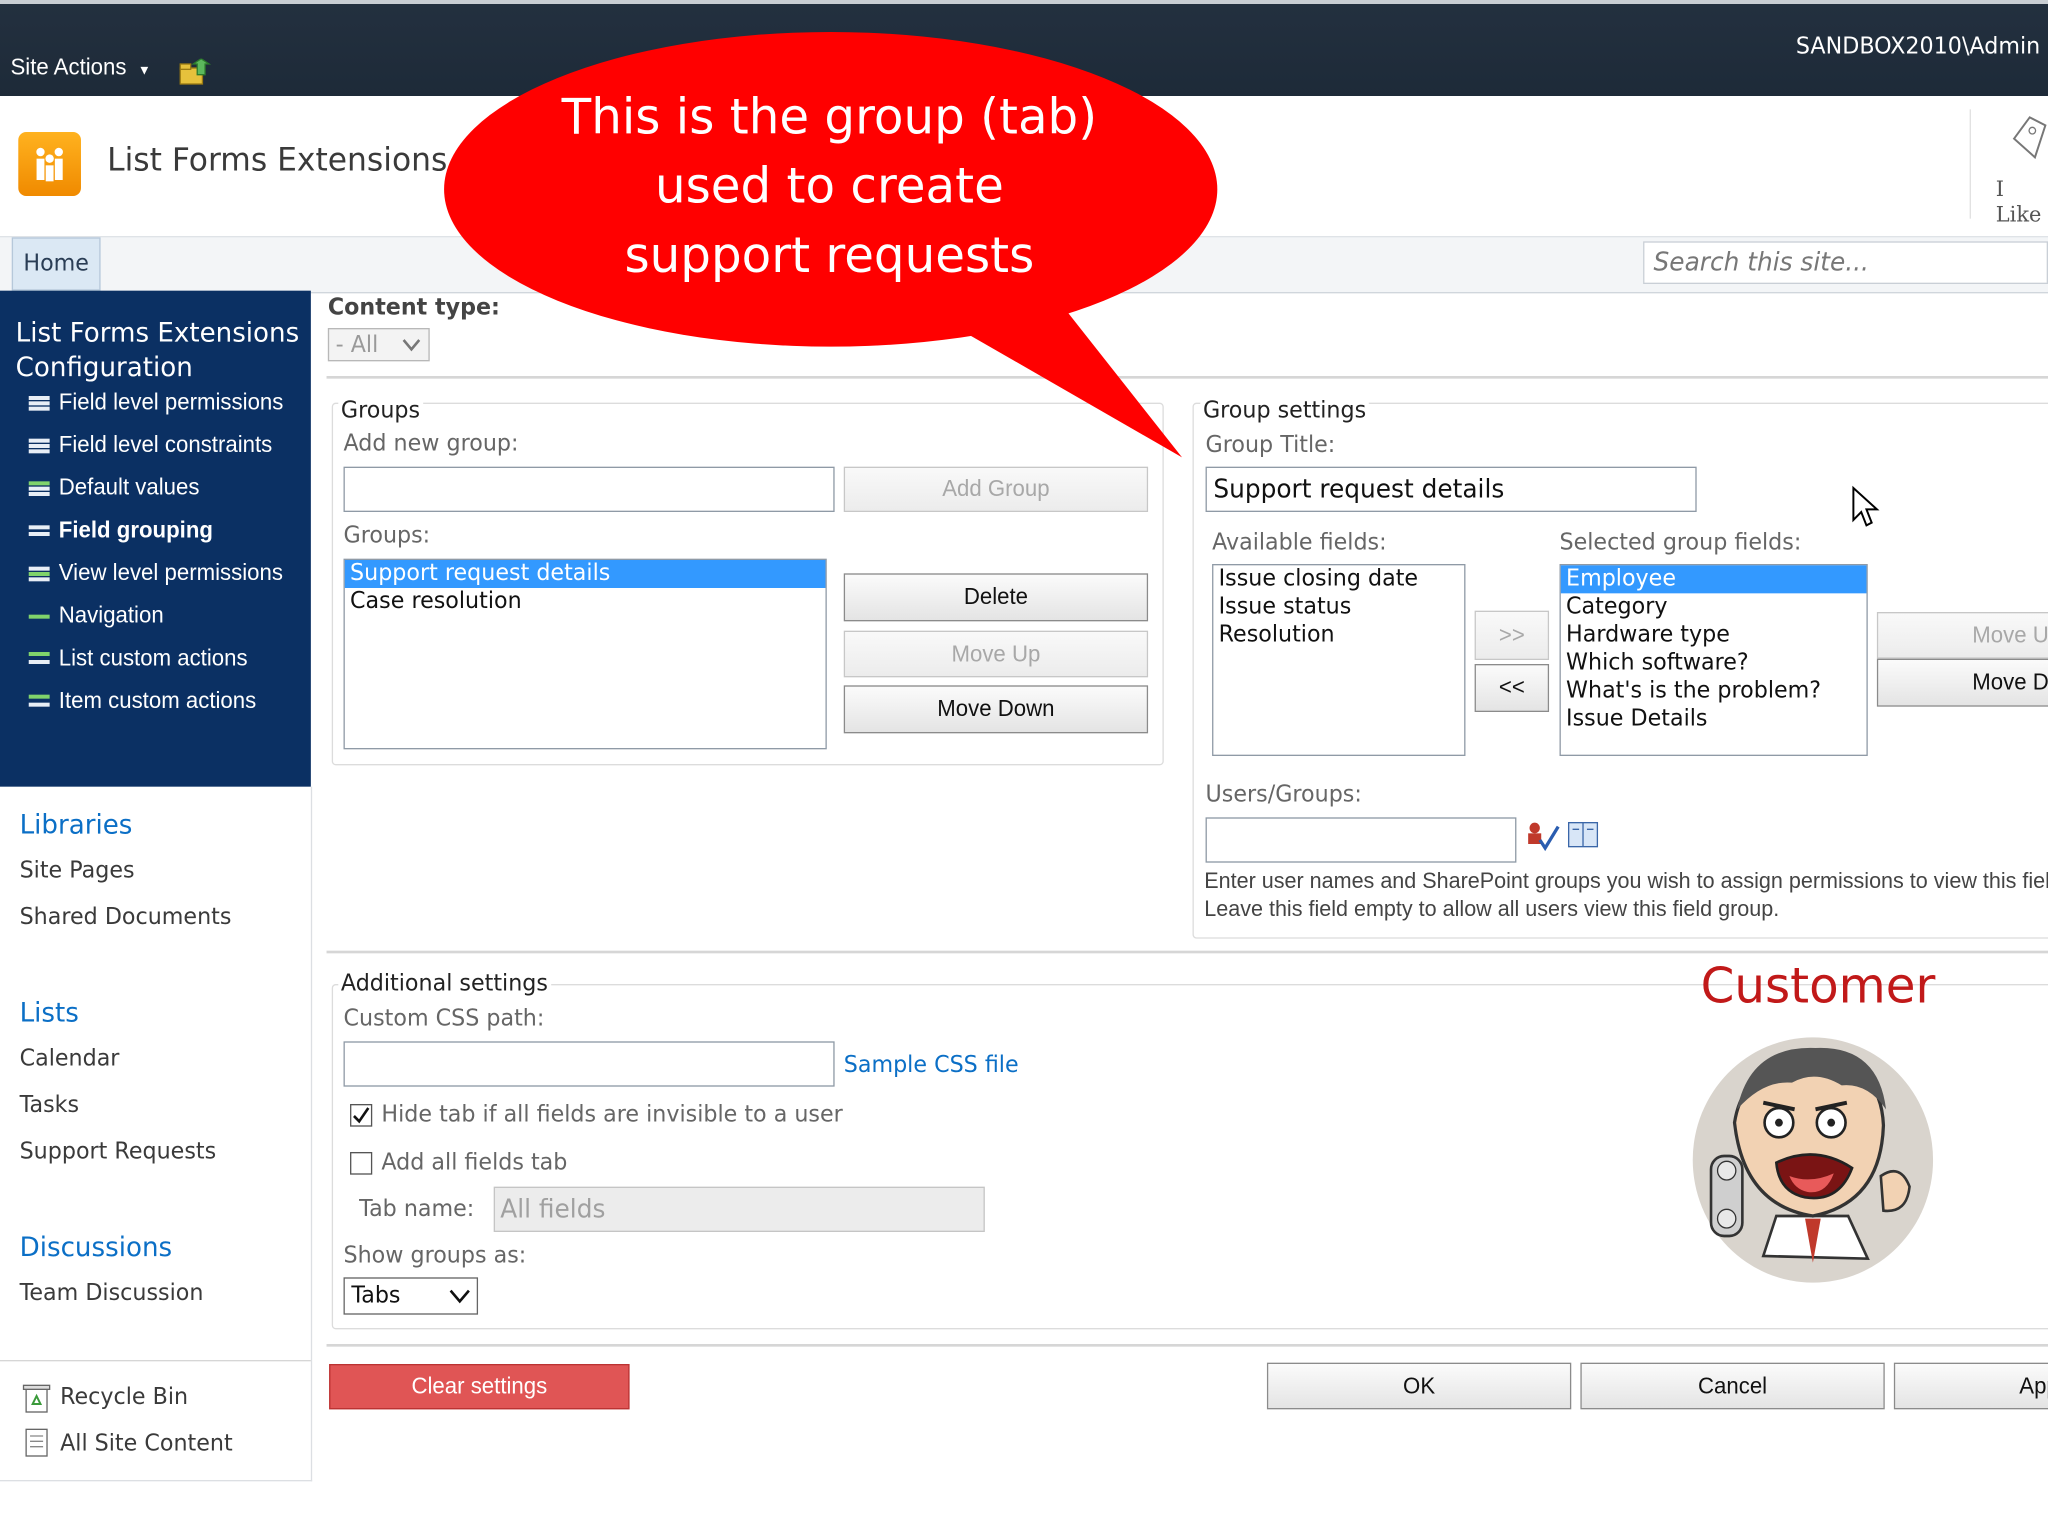 The height and width of the screenshot is (1536, 2048). Describe the element at coordinates (124, 1397) in the screenshot. I see `ql-item-recycle-bin: Recycle Bin` at that location.